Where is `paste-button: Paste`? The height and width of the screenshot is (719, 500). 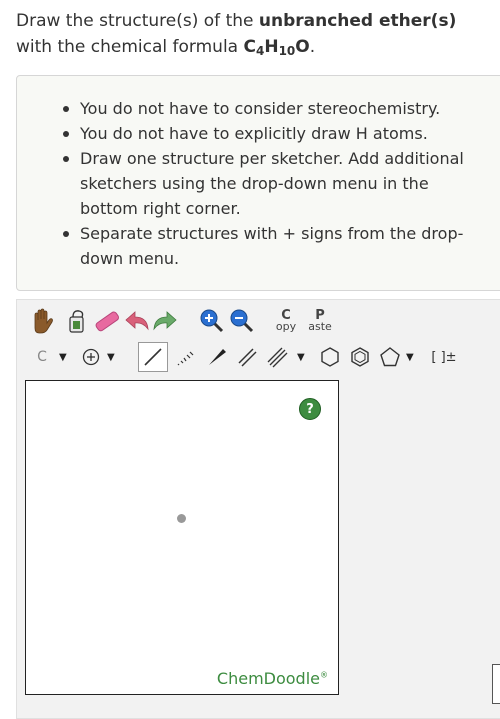
paste-button: Paste is located at coordinates (320, 321).